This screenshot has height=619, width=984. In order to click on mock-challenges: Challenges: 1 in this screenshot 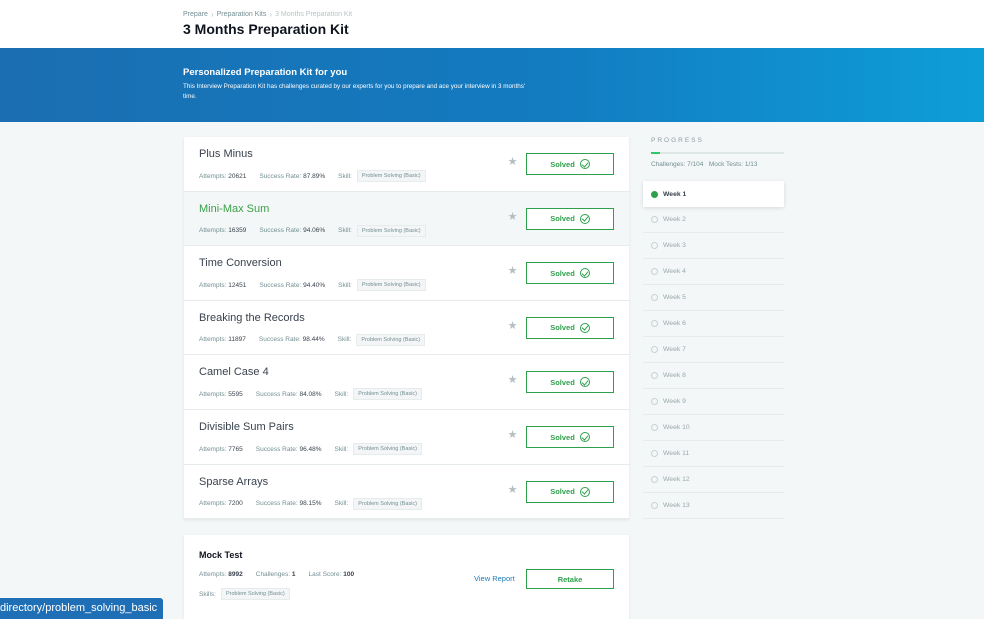, I will do `click(275, 574)`.